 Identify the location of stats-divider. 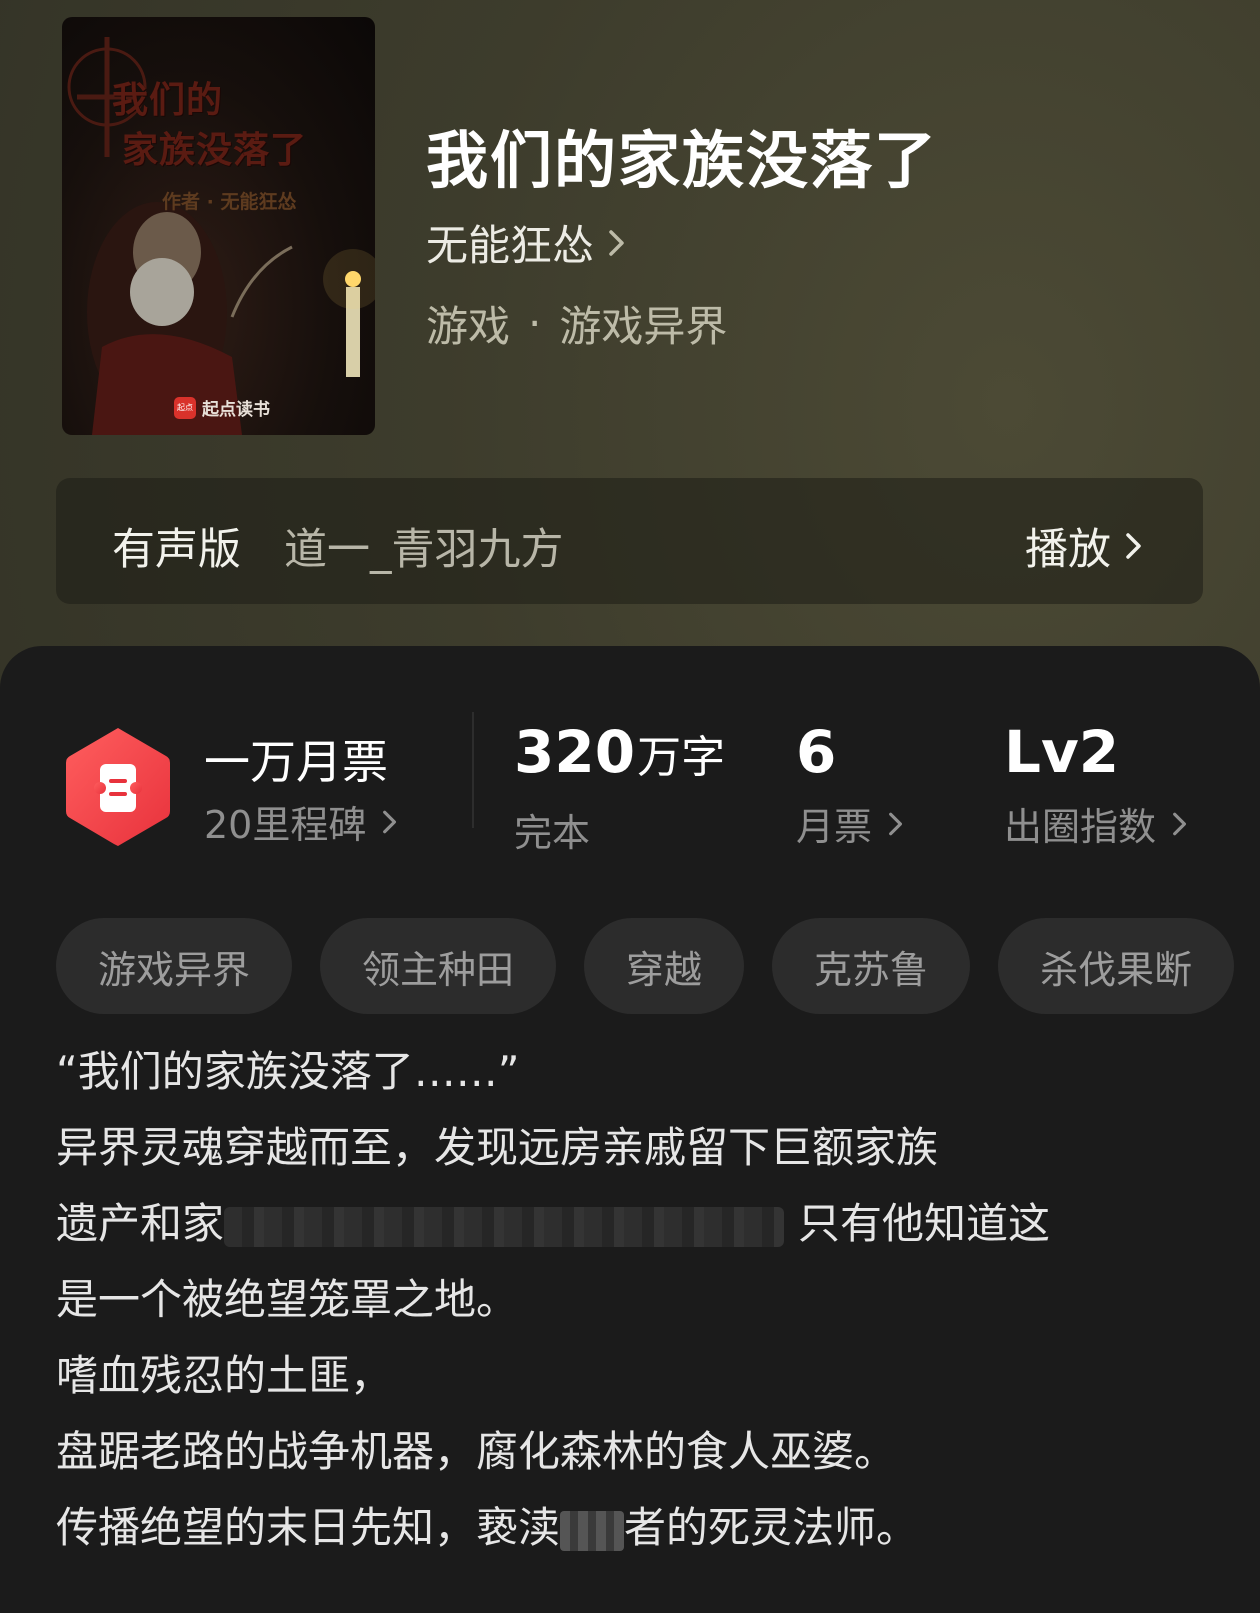
(473, 770).